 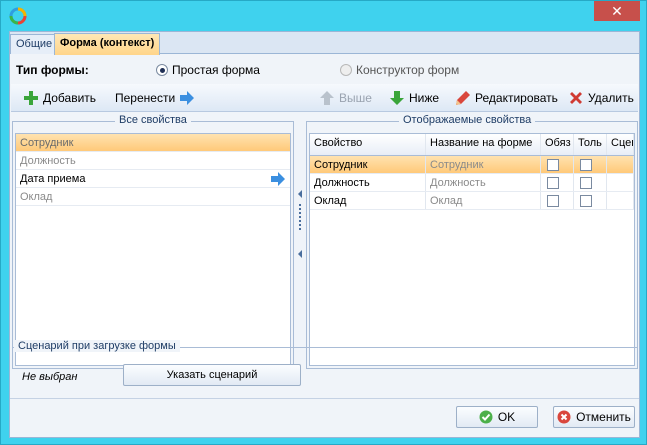 I want to click on footer-divider, so click(x=324, y=398).